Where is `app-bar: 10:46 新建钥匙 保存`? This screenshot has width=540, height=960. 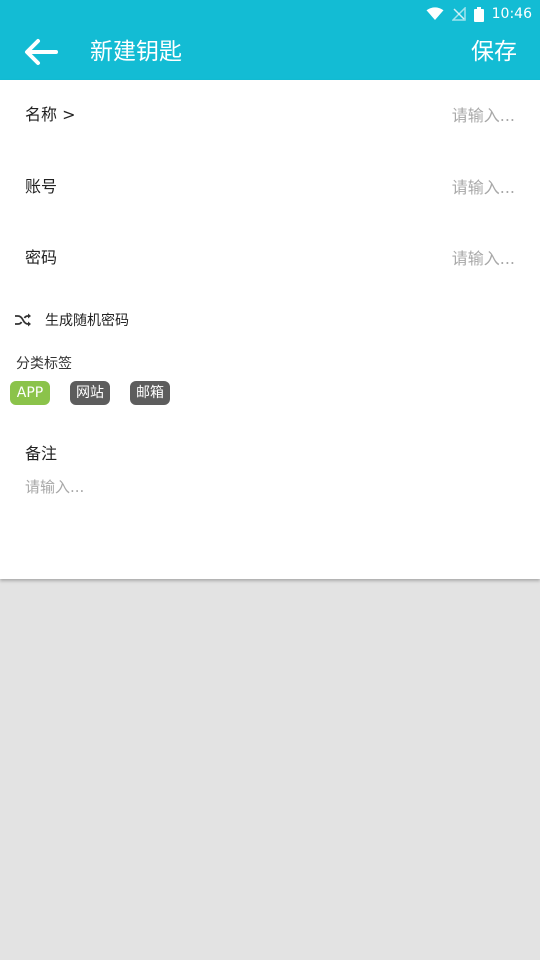
app-bar: 10:46 新建钥匙 保存 is located at coordinates (270, 40).